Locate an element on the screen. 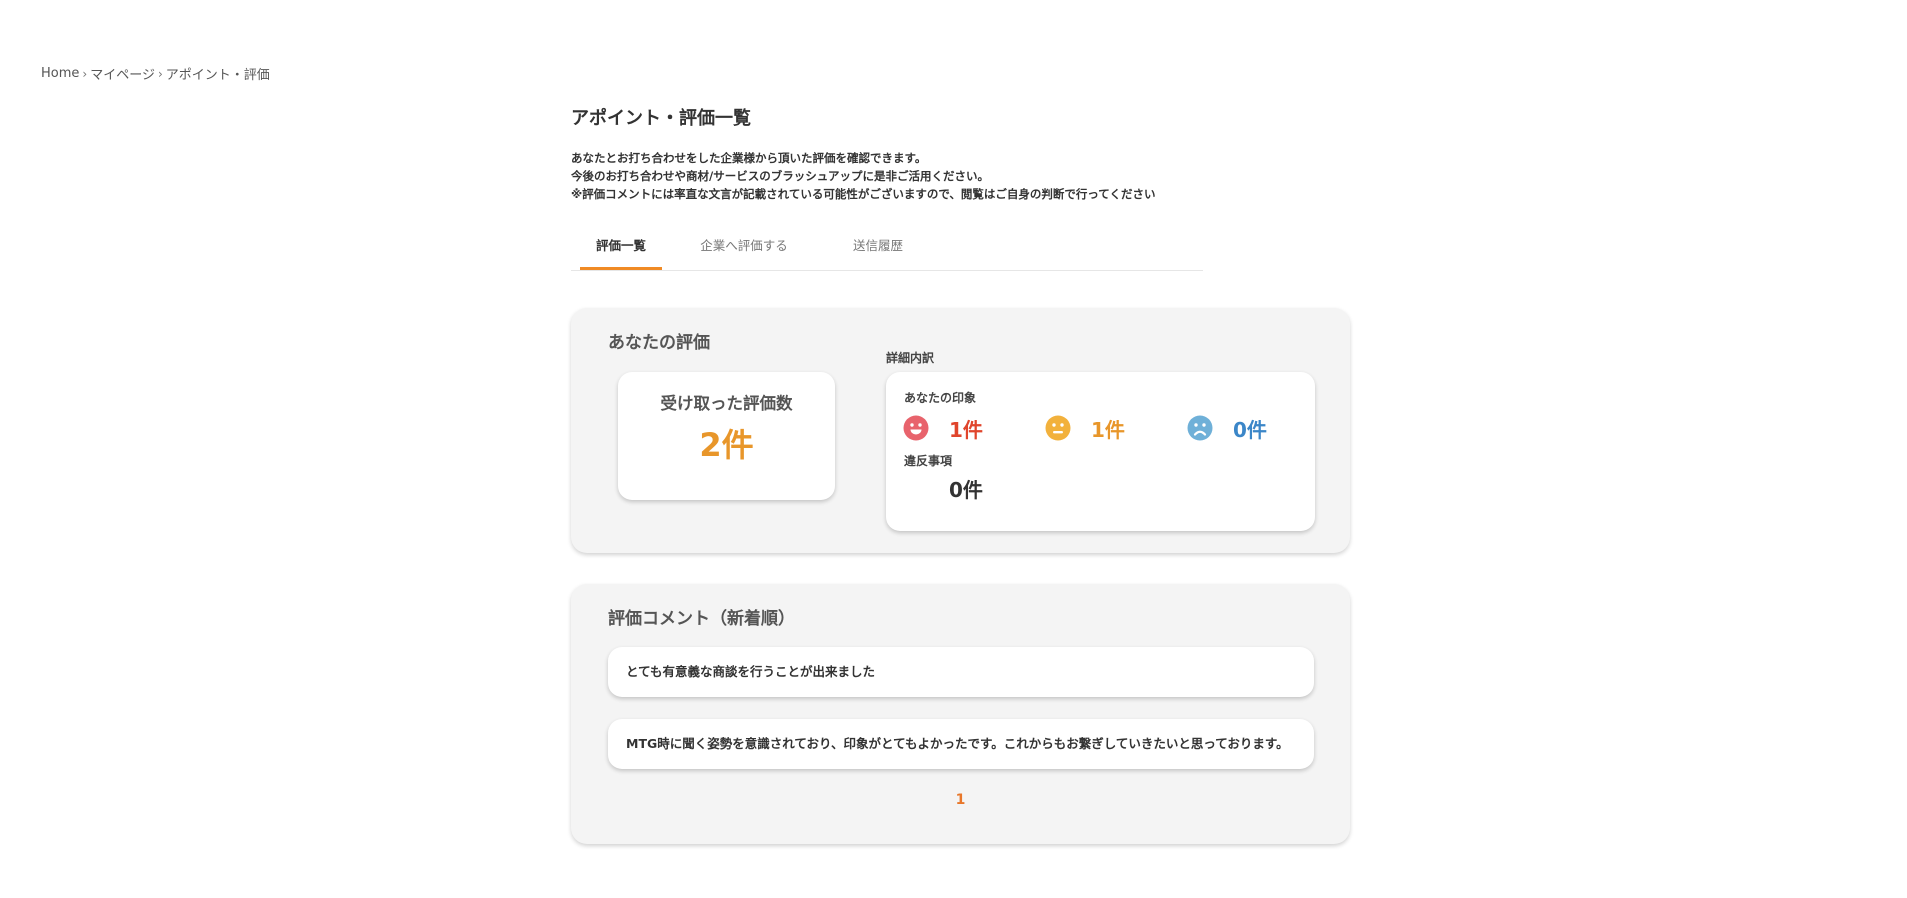 Image resolution: width=1907 pixels, height=898 pixels. negative-count: 0件 is located at coordinates (1250, 429).